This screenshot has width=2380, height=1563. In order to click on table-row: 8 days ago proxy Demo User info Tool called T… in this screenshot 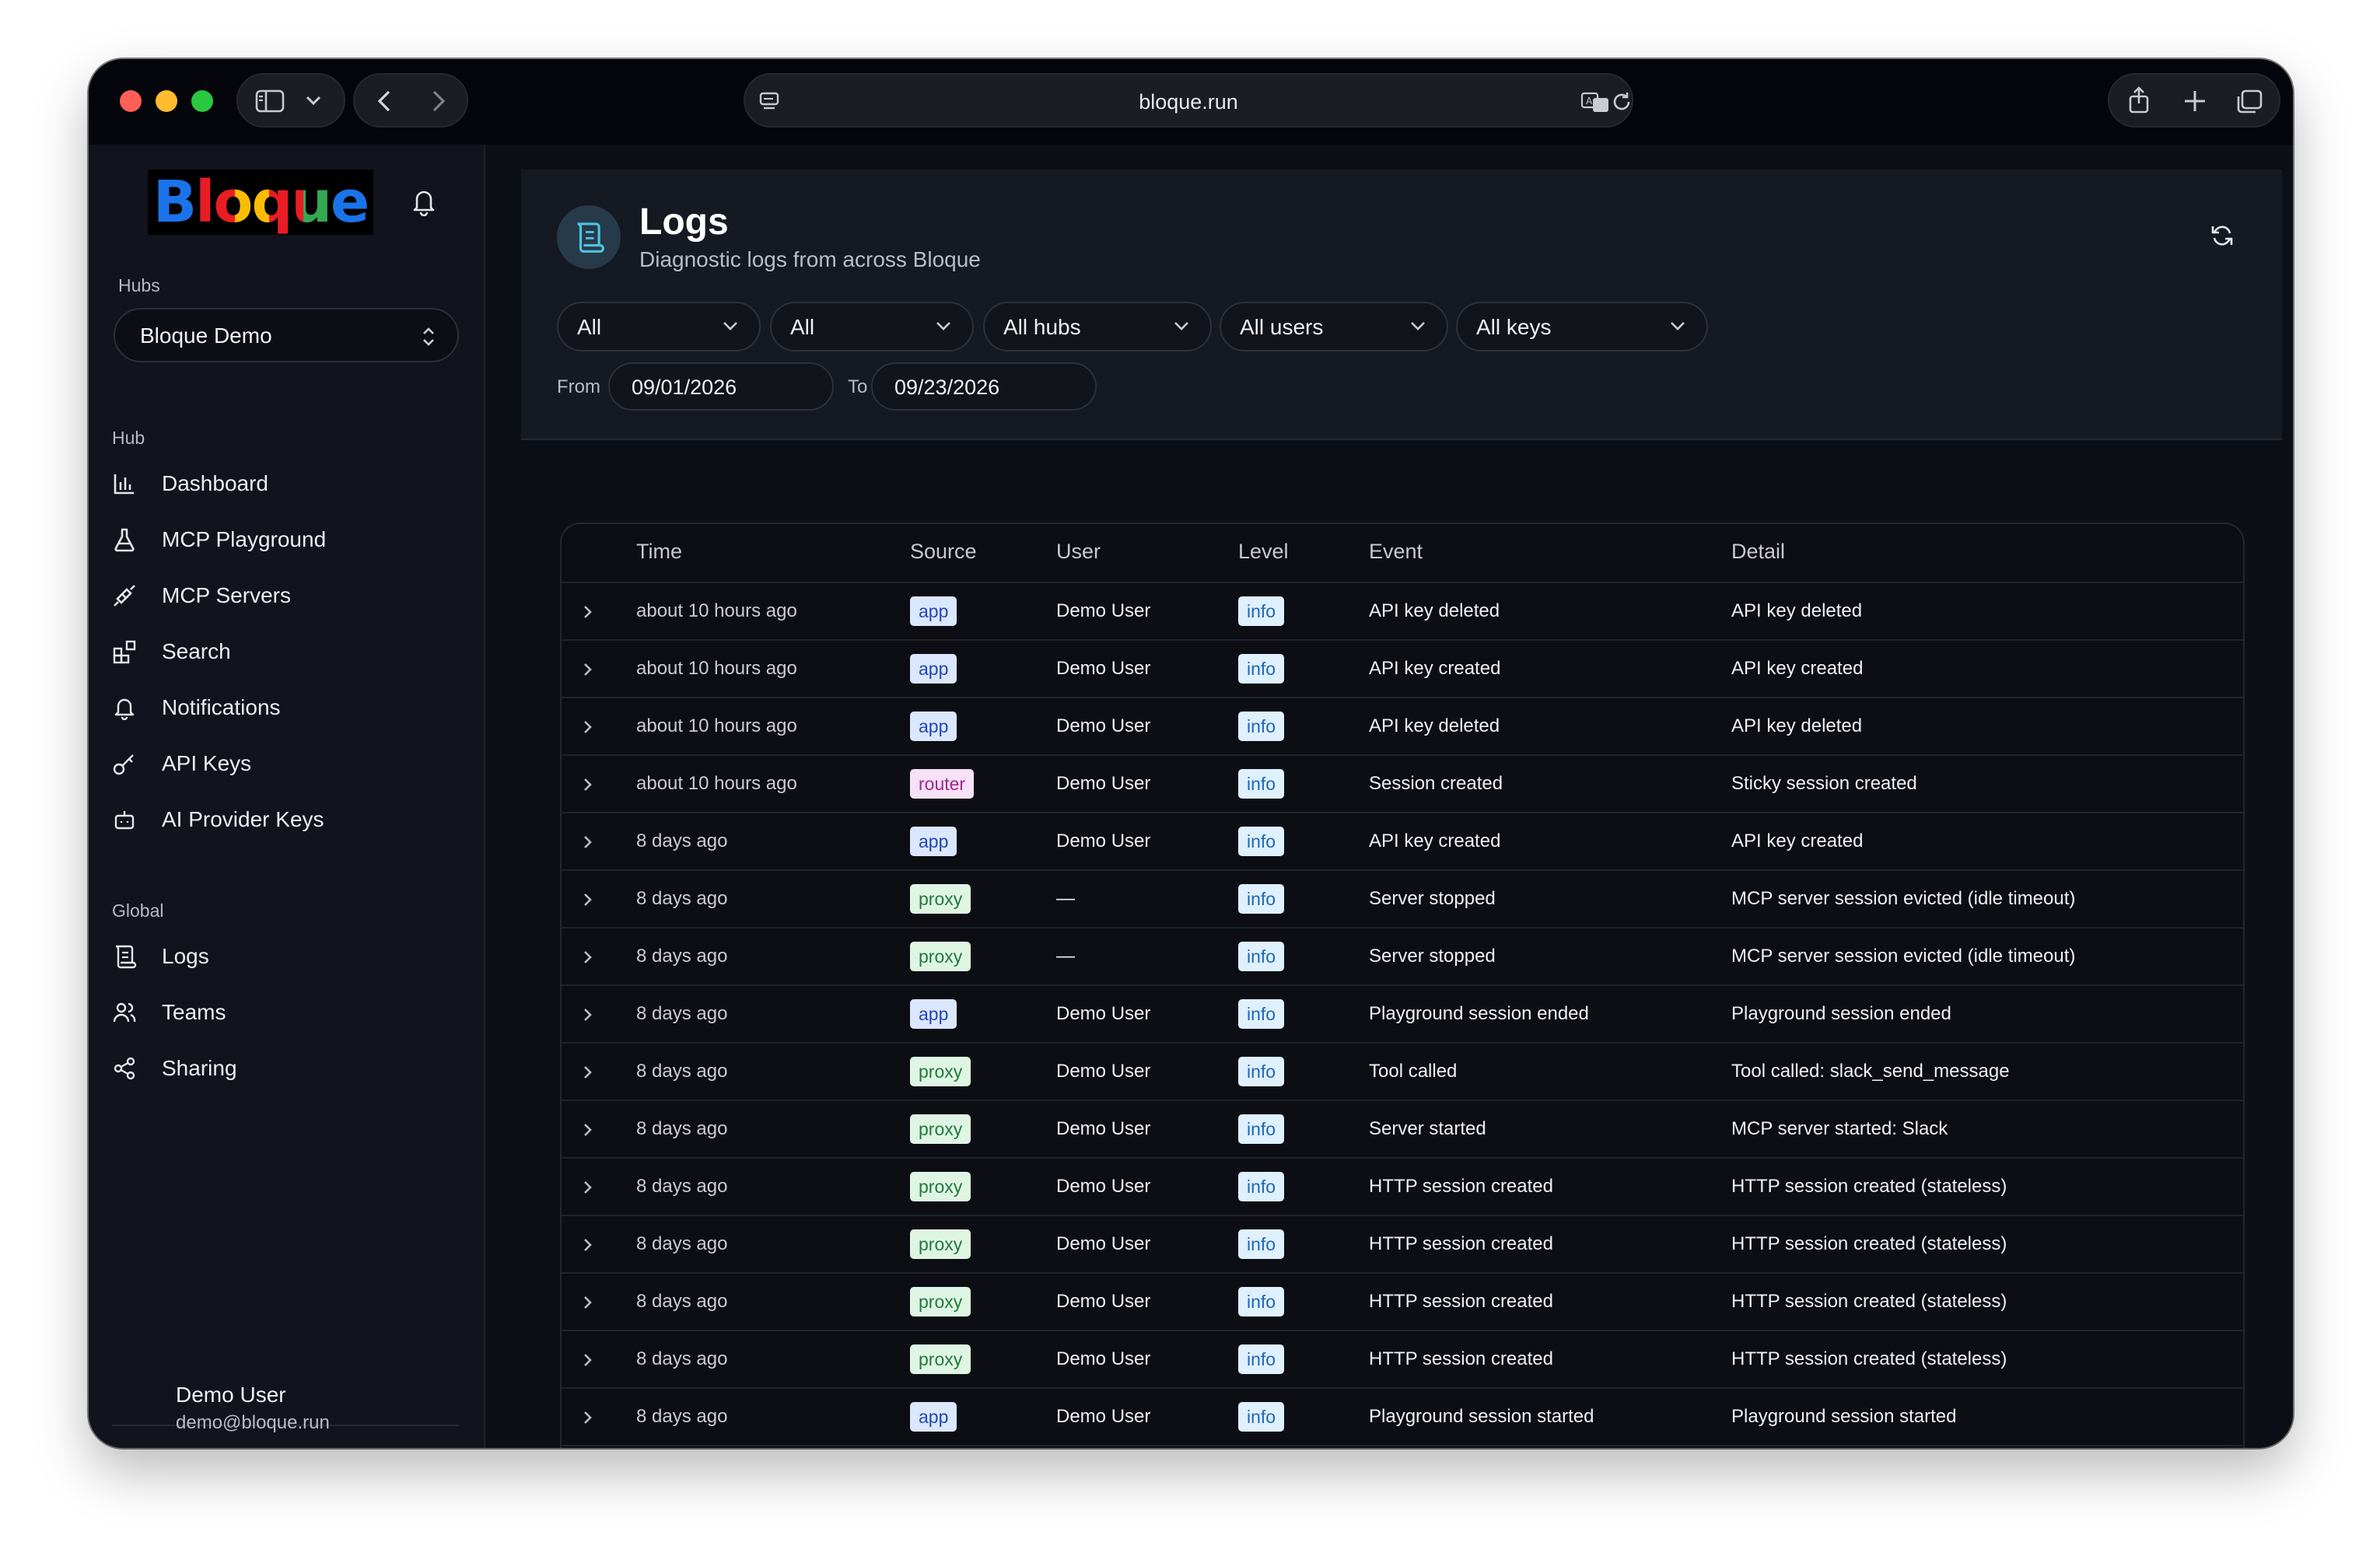, I will do `click(1402, 1071)`.